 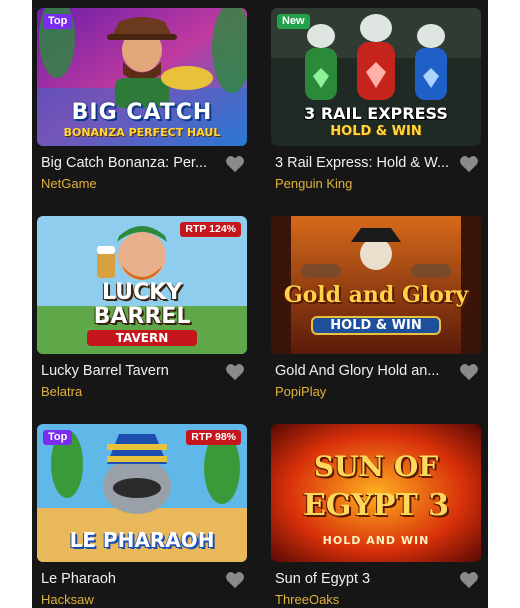 What do you see at coordinates (142, 292) in the screenshot?
I see `game-logo-text: LUCKY` at bounding box center [142, 292].